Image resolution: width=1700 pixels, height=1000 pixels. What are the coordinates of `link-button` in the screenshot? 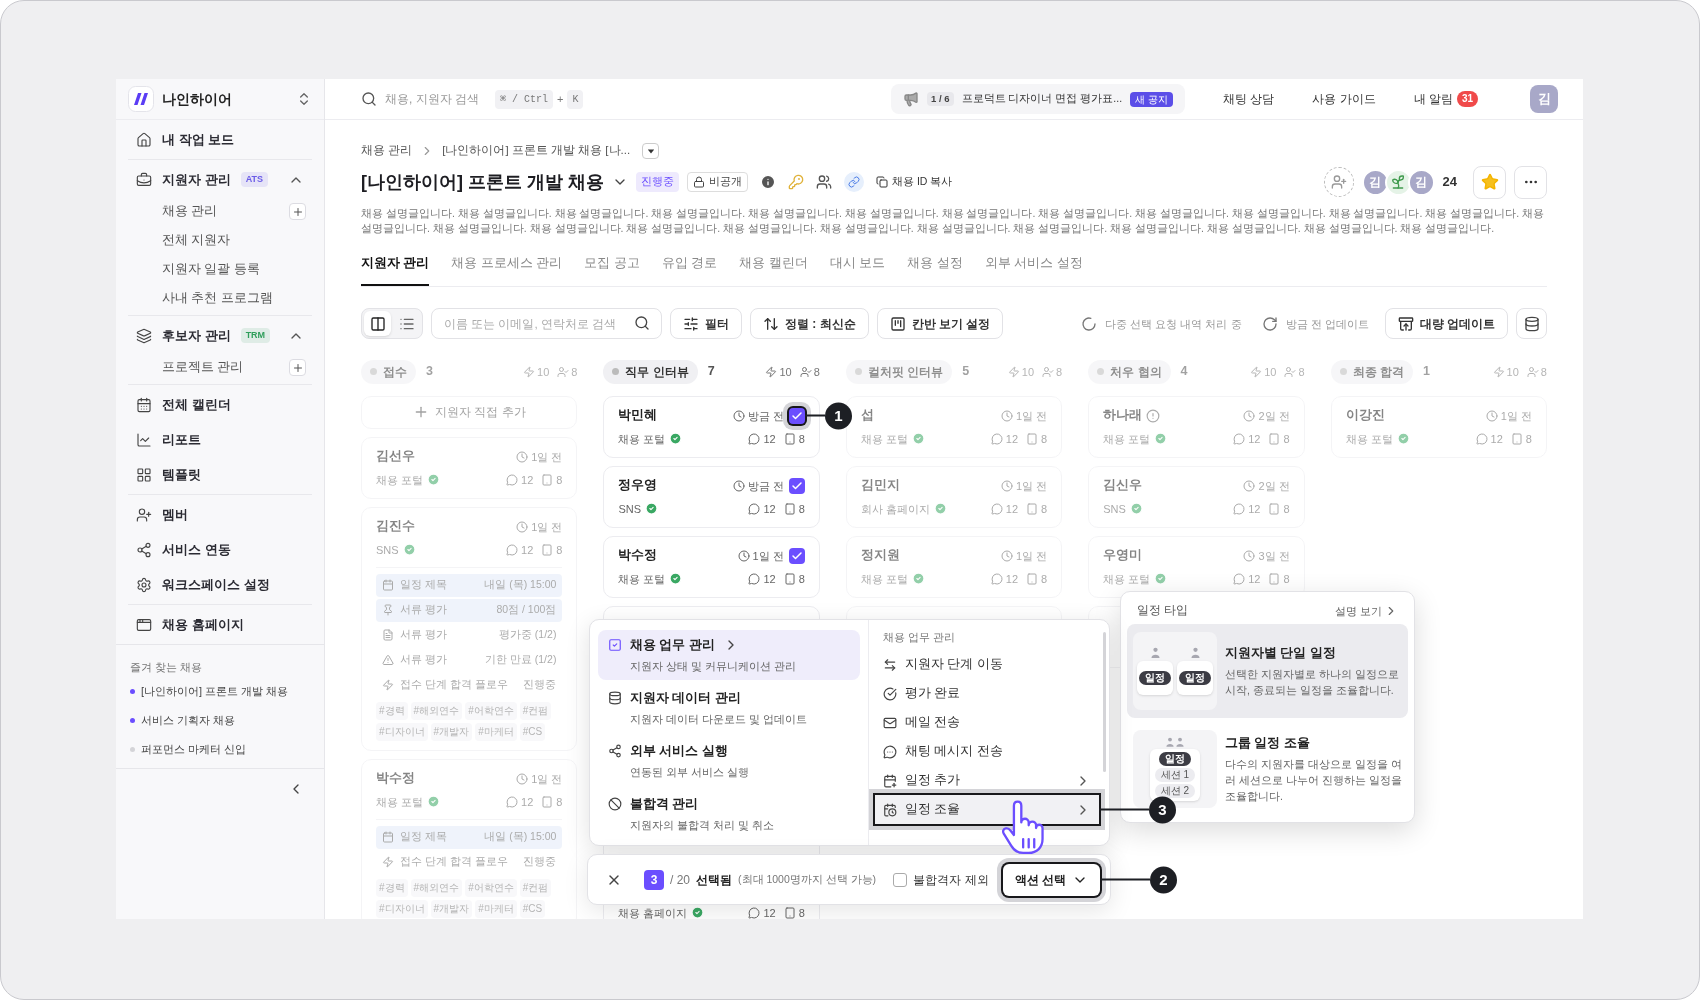 It's located at (854, 182).